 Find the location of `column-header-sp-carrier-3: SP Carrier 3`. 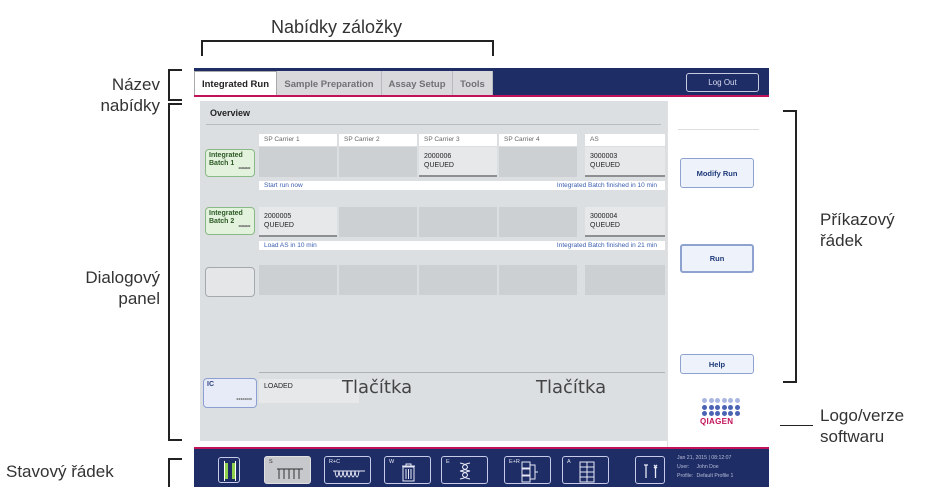

column-header-sp-carrier-3: SP Carrier 3 is located at coordinates (458, 140).